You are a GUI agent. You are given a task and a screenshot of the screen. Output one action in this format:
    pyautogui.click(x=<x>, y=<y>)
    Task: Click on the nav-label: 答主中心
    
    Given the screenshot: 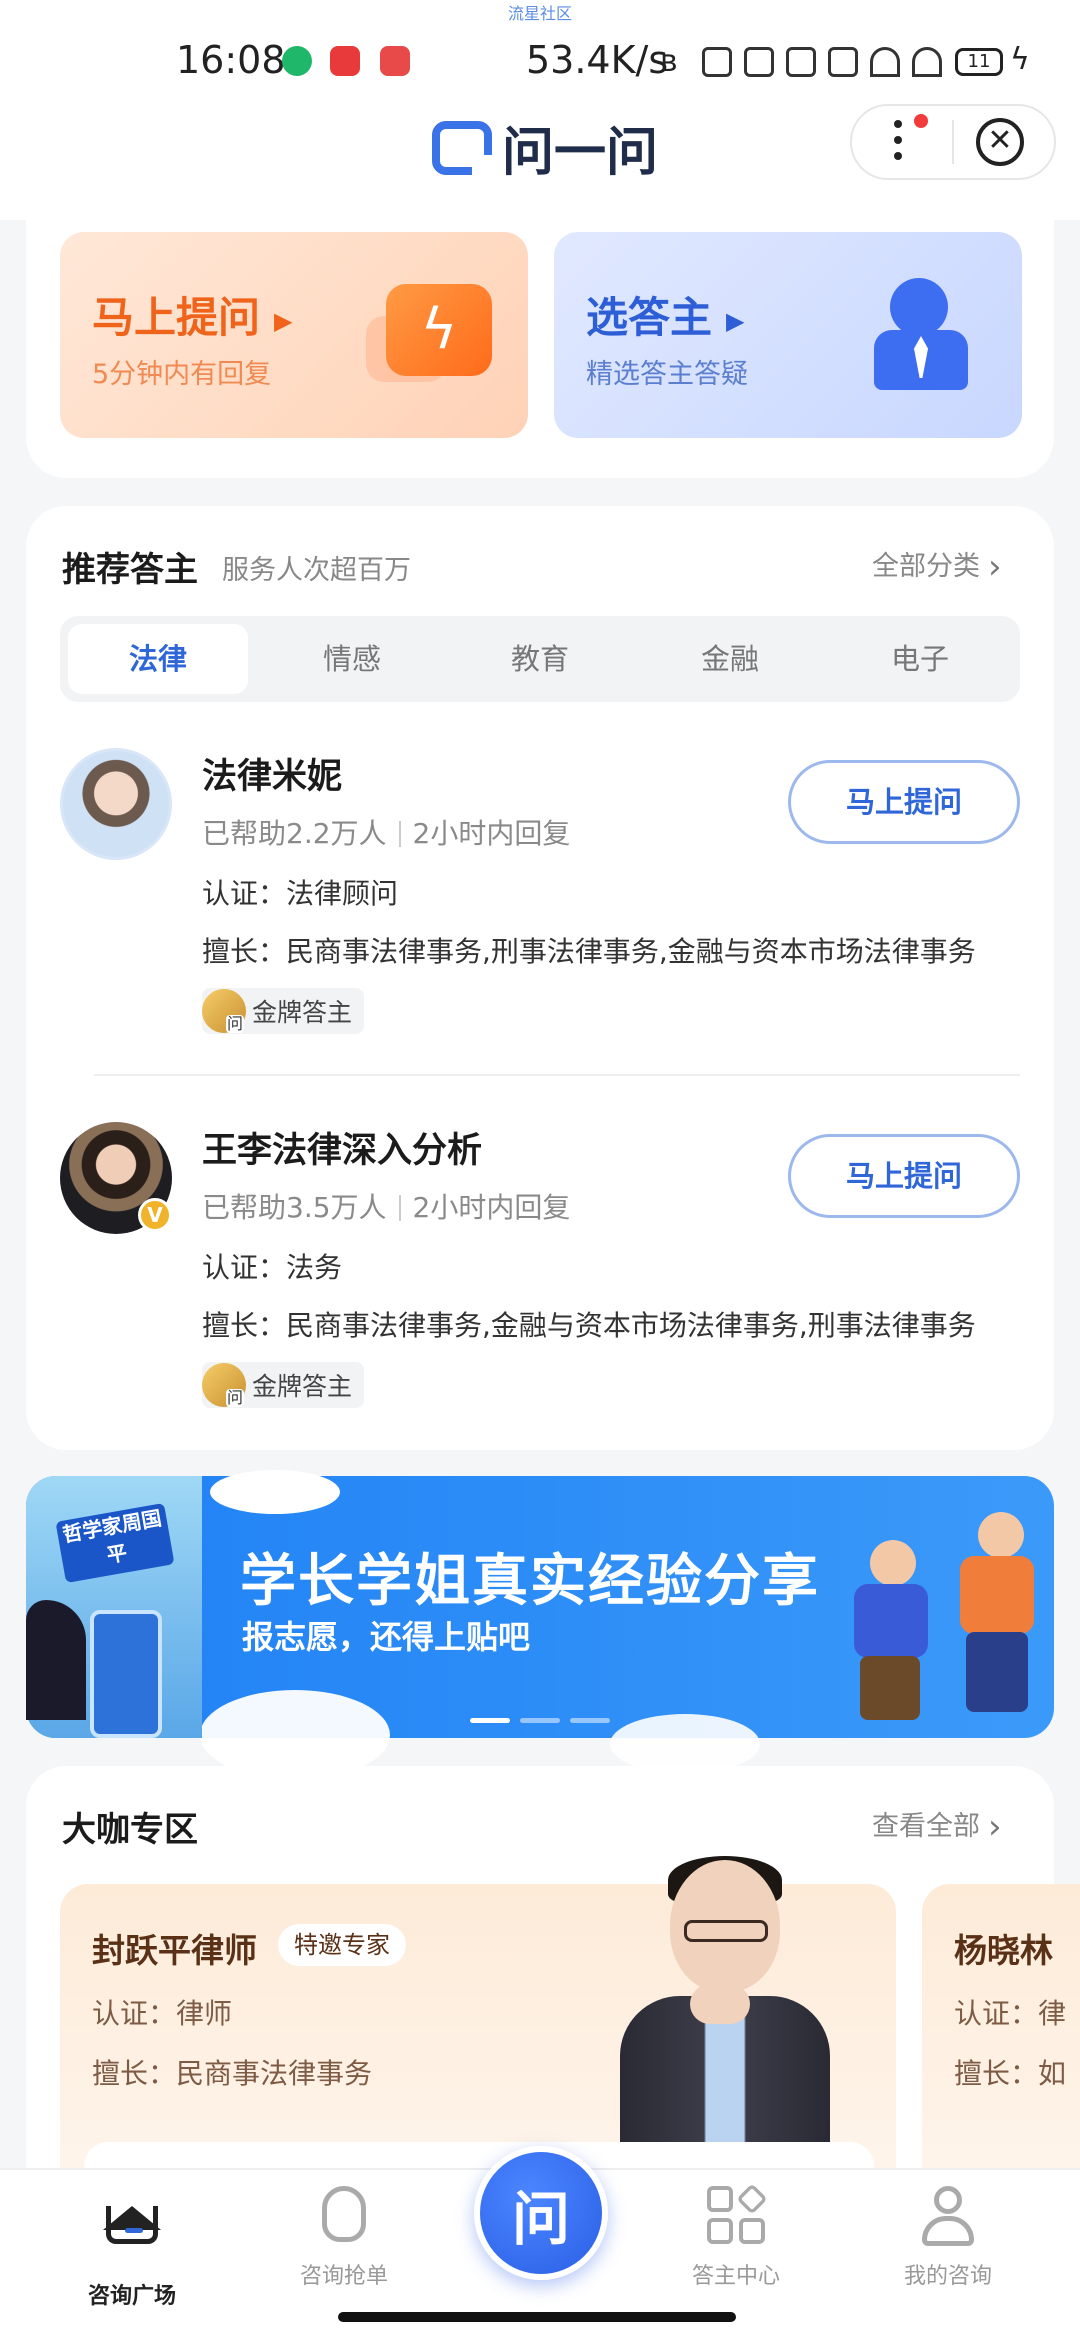 What is the action you would take?
    pyautogui.click(x=735, y=2276)
    